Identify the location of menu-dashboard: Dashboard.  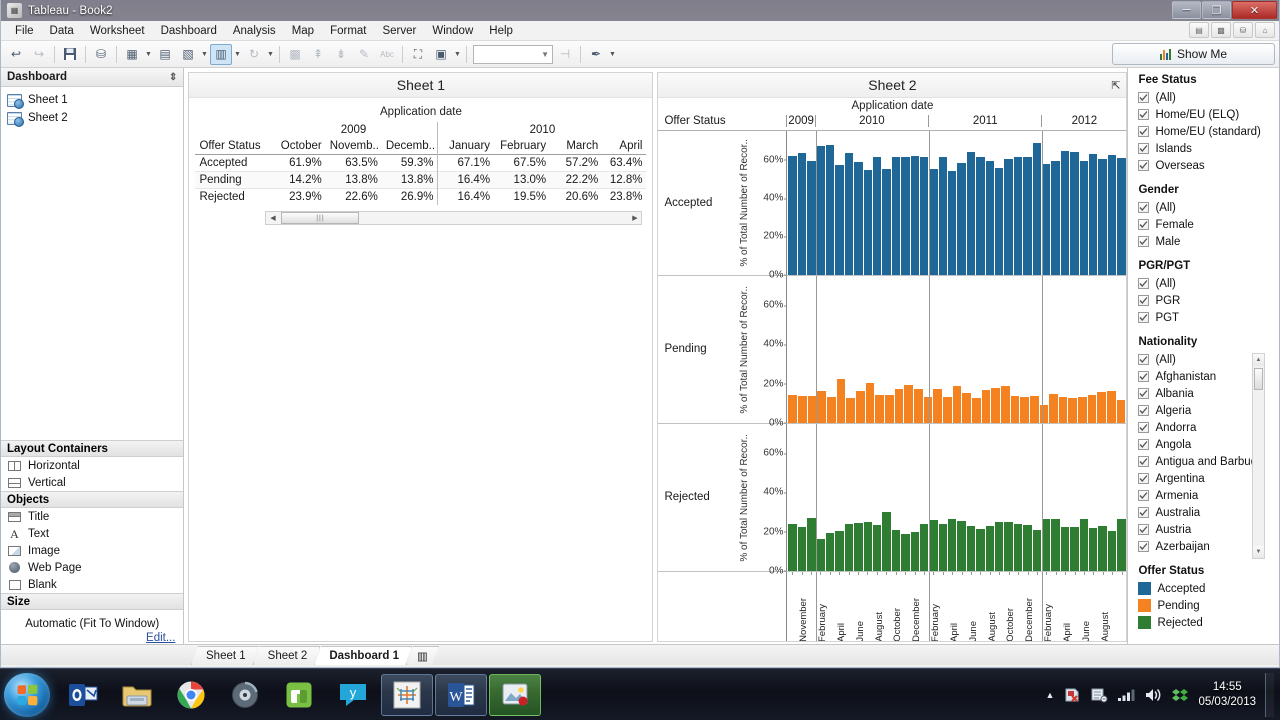
(189, 31).